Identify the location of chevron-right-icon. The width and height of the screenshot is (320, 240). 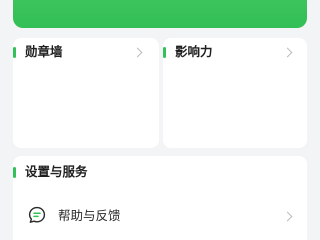
(287, 216).